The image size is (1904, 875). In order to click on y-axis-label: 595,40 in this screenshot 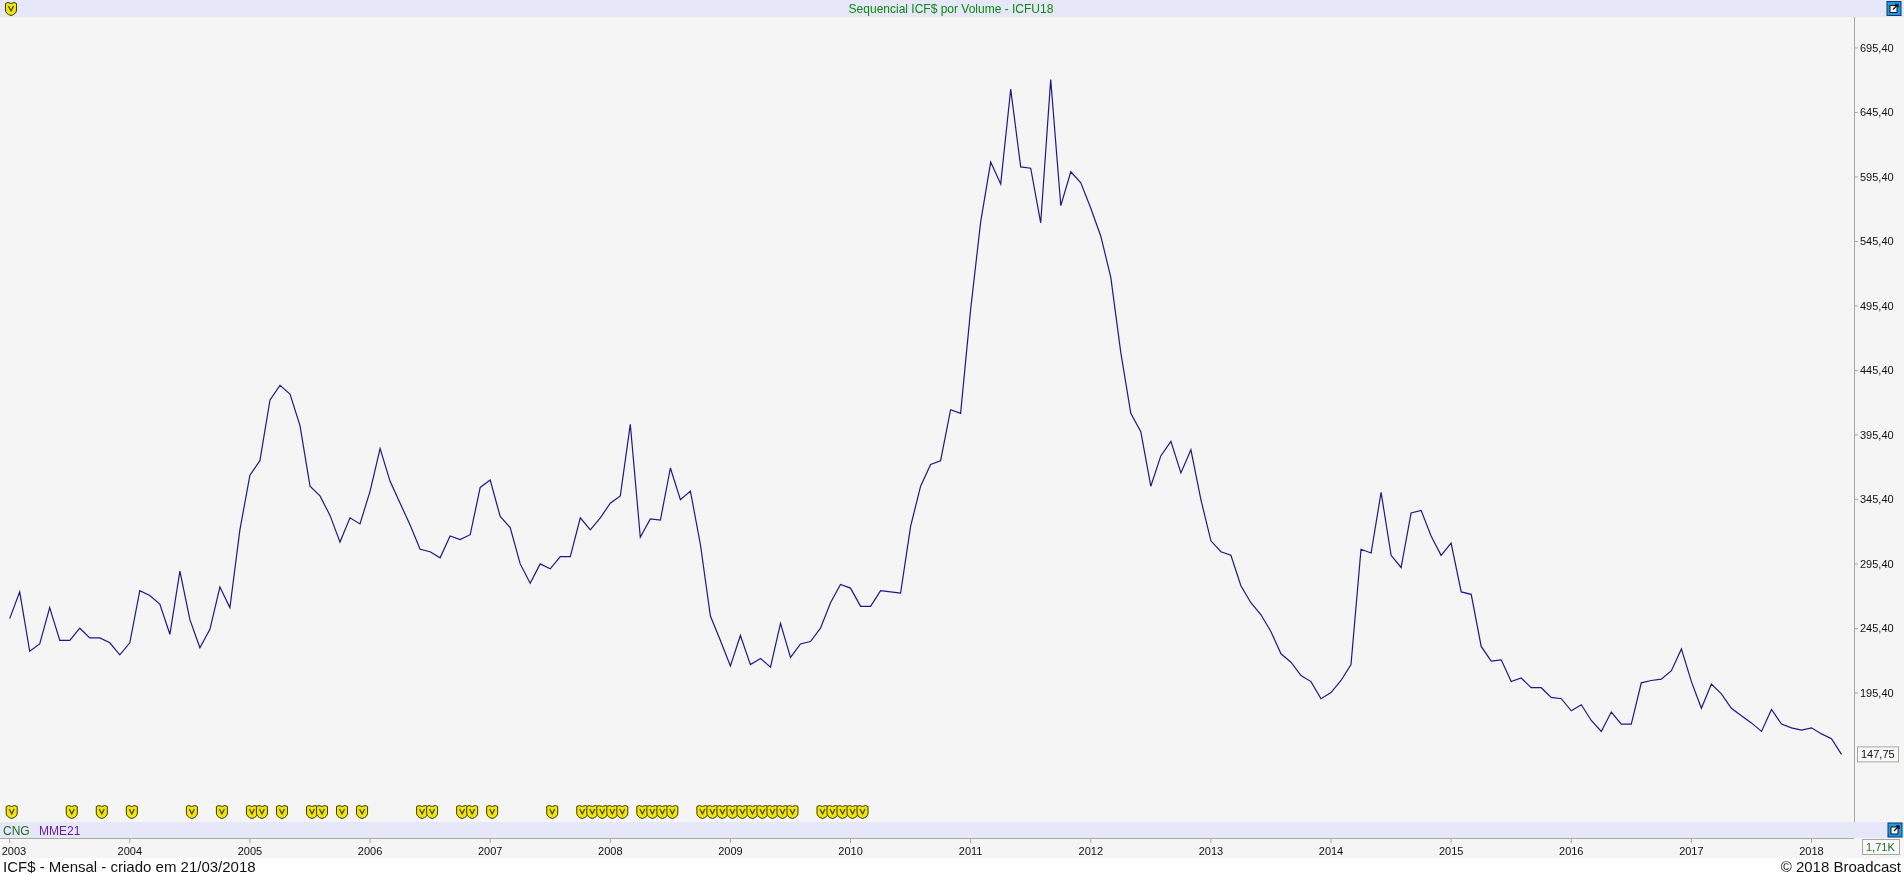, I will do `click(1877, 176)`.